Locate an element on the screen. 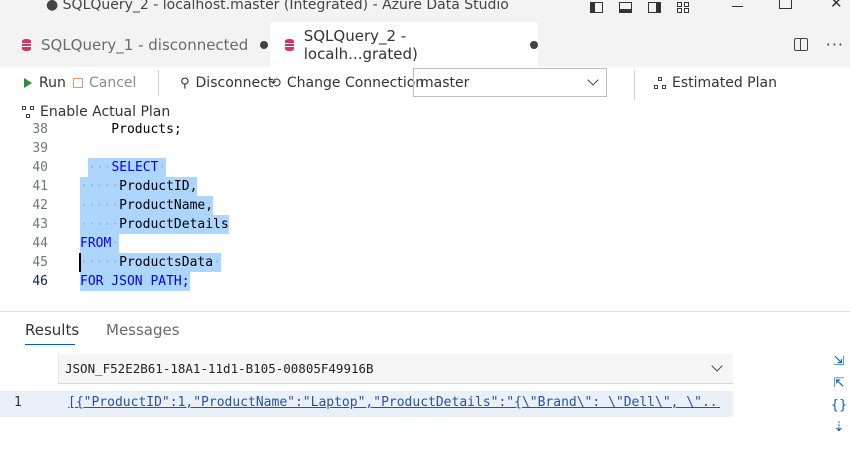  layout-controls is located at coordinates (648, 7).